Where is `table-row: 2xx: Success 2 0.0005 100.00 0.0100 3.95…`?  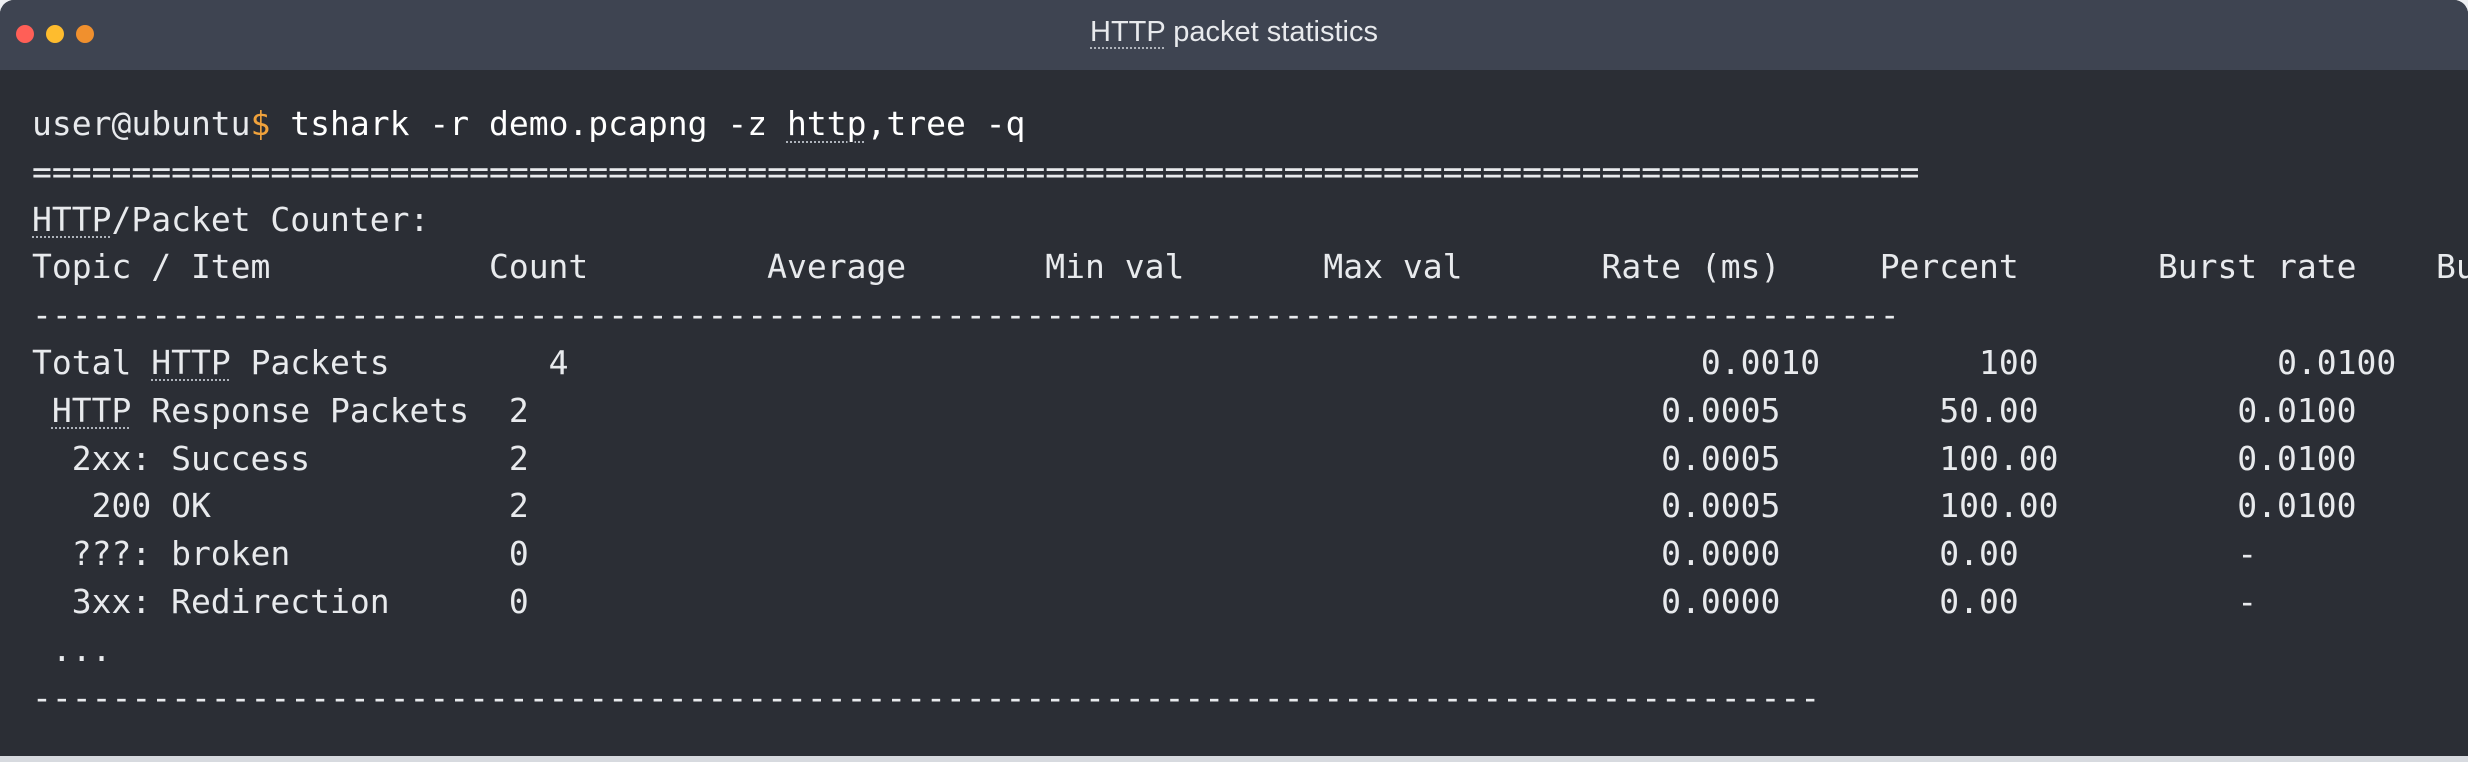
table-row: 2xx: Success 2 0.0005 100.00 0.0100 3.95… is located at coordinates (1250, 458).